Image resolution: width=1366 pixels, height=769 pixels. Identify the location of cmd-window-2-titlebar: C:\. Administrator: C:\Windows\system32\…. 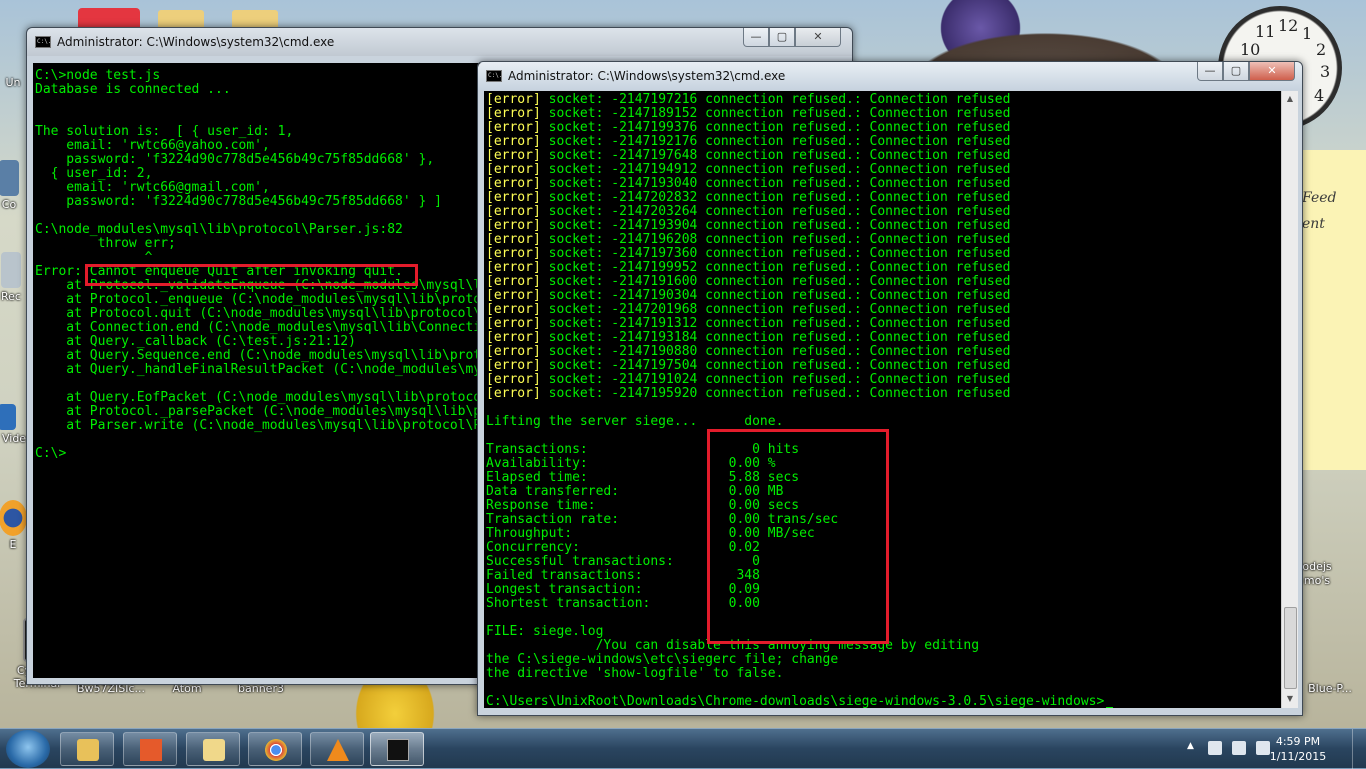
(890, 76).